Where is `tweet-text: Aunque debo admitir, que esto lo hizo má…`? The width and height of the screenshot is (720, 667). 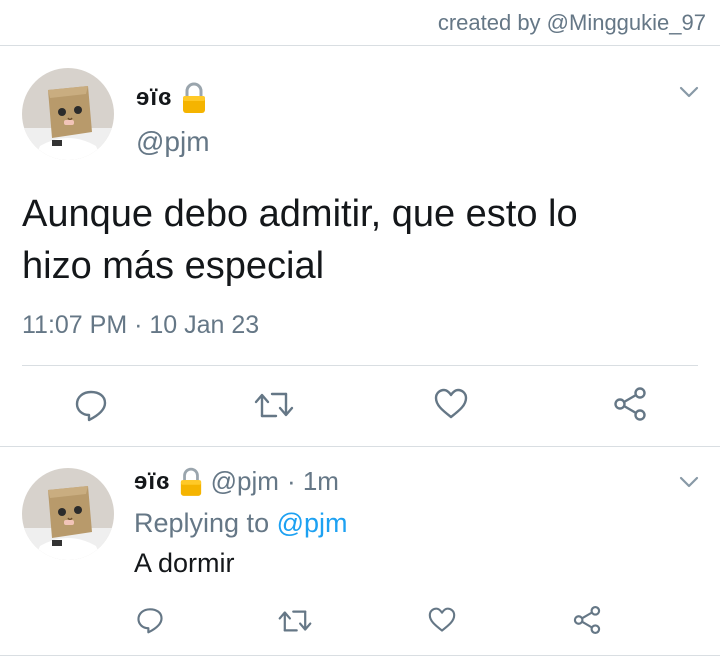 tweet-text: Aunque debo admitir, que esto lo hizo má… is located at coordinates (300, 240).